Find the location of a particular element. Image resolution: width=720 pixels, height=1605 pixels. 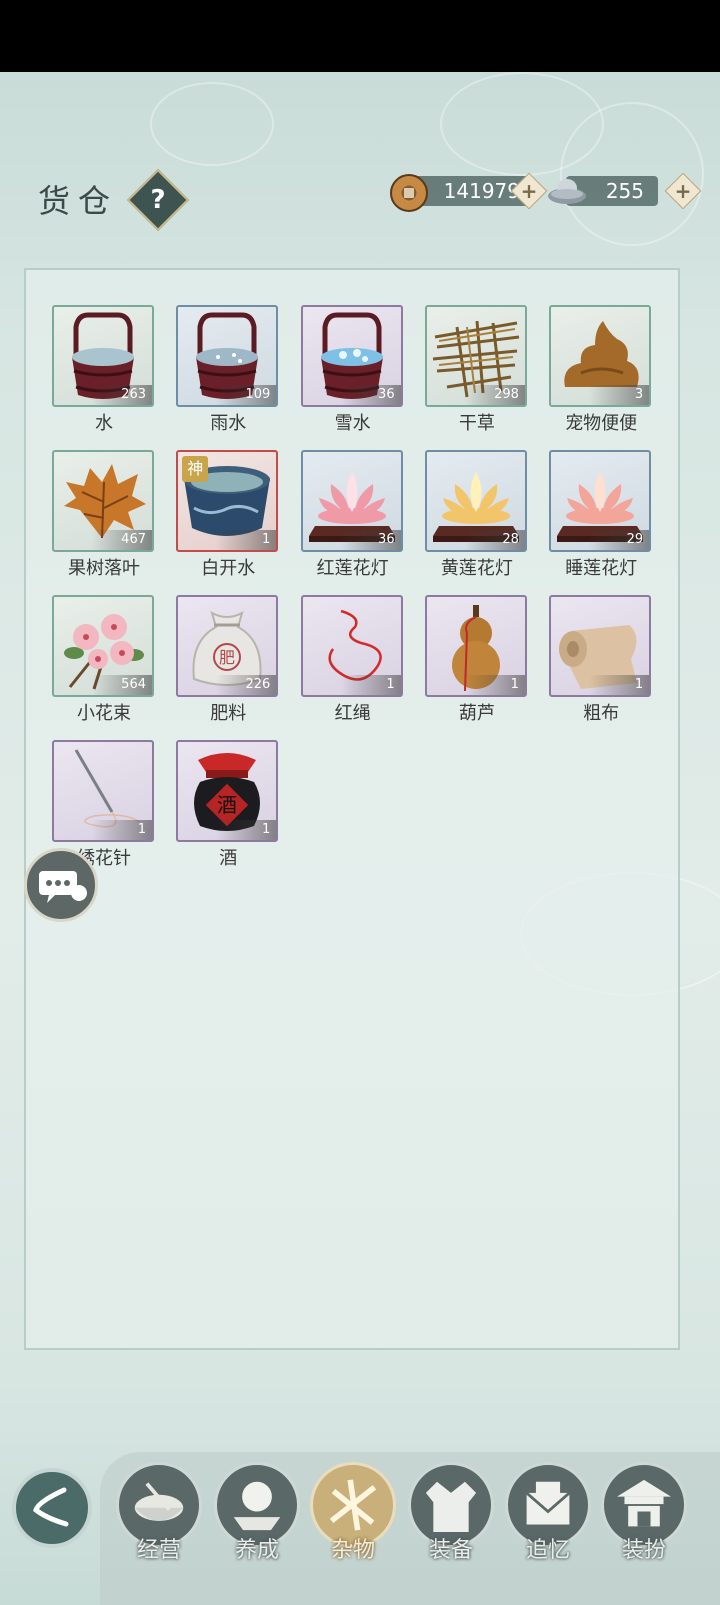

nav-tab-label: 经营 is located at coordinates (158, 1550).